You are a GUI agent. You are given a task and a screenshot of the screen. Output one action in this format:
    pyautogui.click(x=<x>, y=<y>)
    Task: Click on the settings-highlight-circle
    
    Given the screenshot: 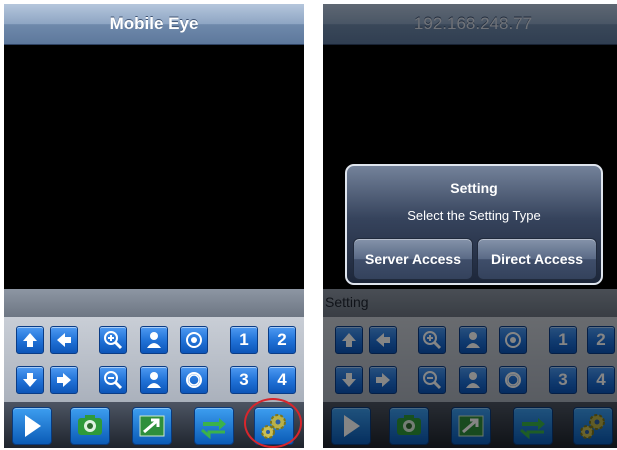 What is the action you would take?
    pyautogui.click(x=273, y=423)
    